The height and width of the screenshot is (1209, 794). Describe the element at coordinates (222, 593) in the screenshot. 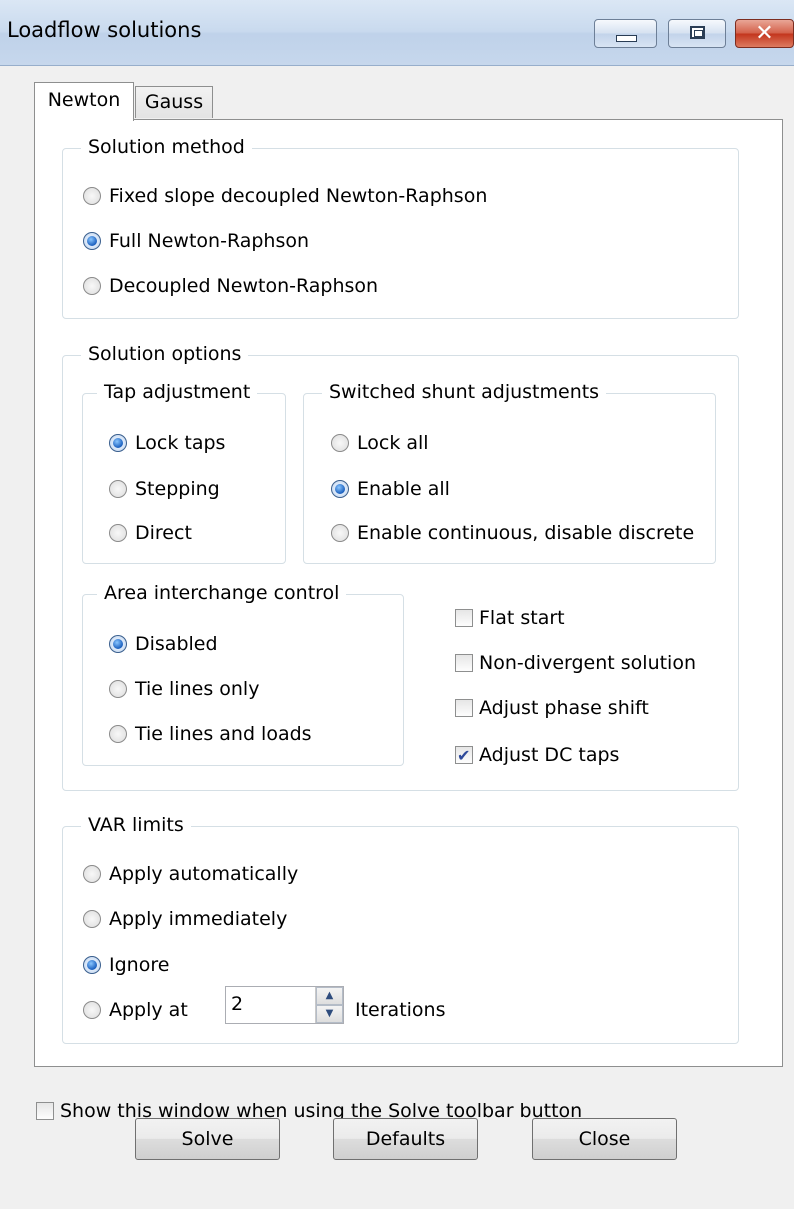

I see `area-interchange-legend: Area interchange control` at that location.